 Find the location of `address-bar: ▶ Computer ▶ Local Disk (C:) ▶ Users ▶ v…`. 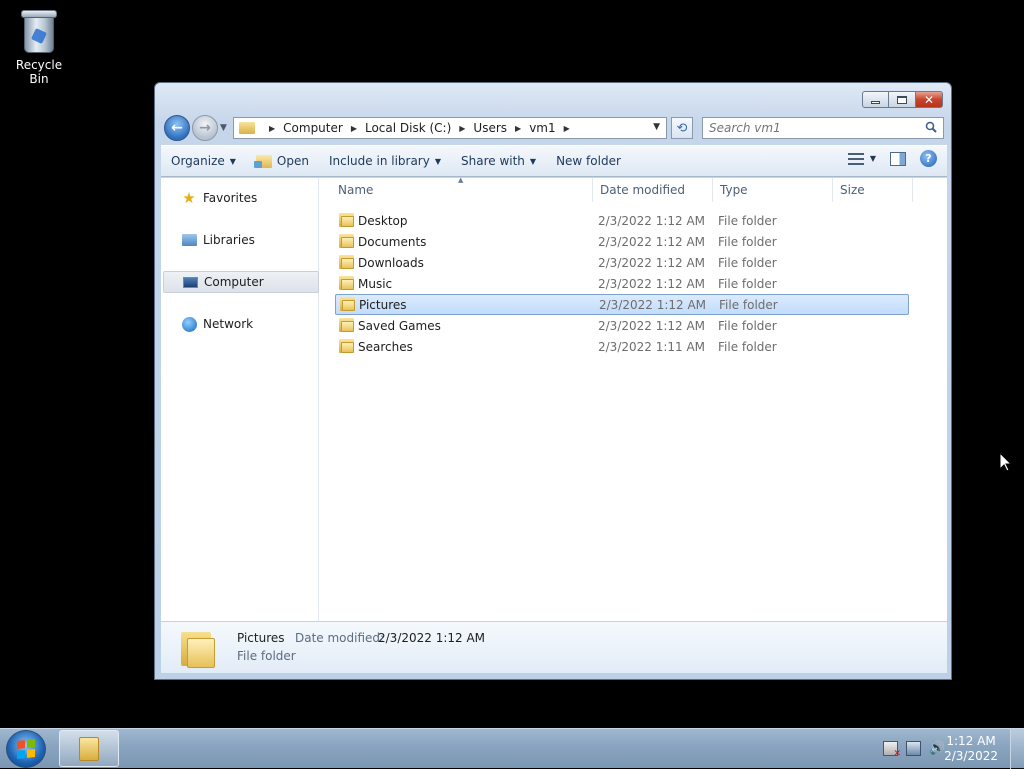

address-bar: ▶ Computer ▶ Local Disk (C:) ▶ Users ▶ v… is located at coordinates (450, 128).